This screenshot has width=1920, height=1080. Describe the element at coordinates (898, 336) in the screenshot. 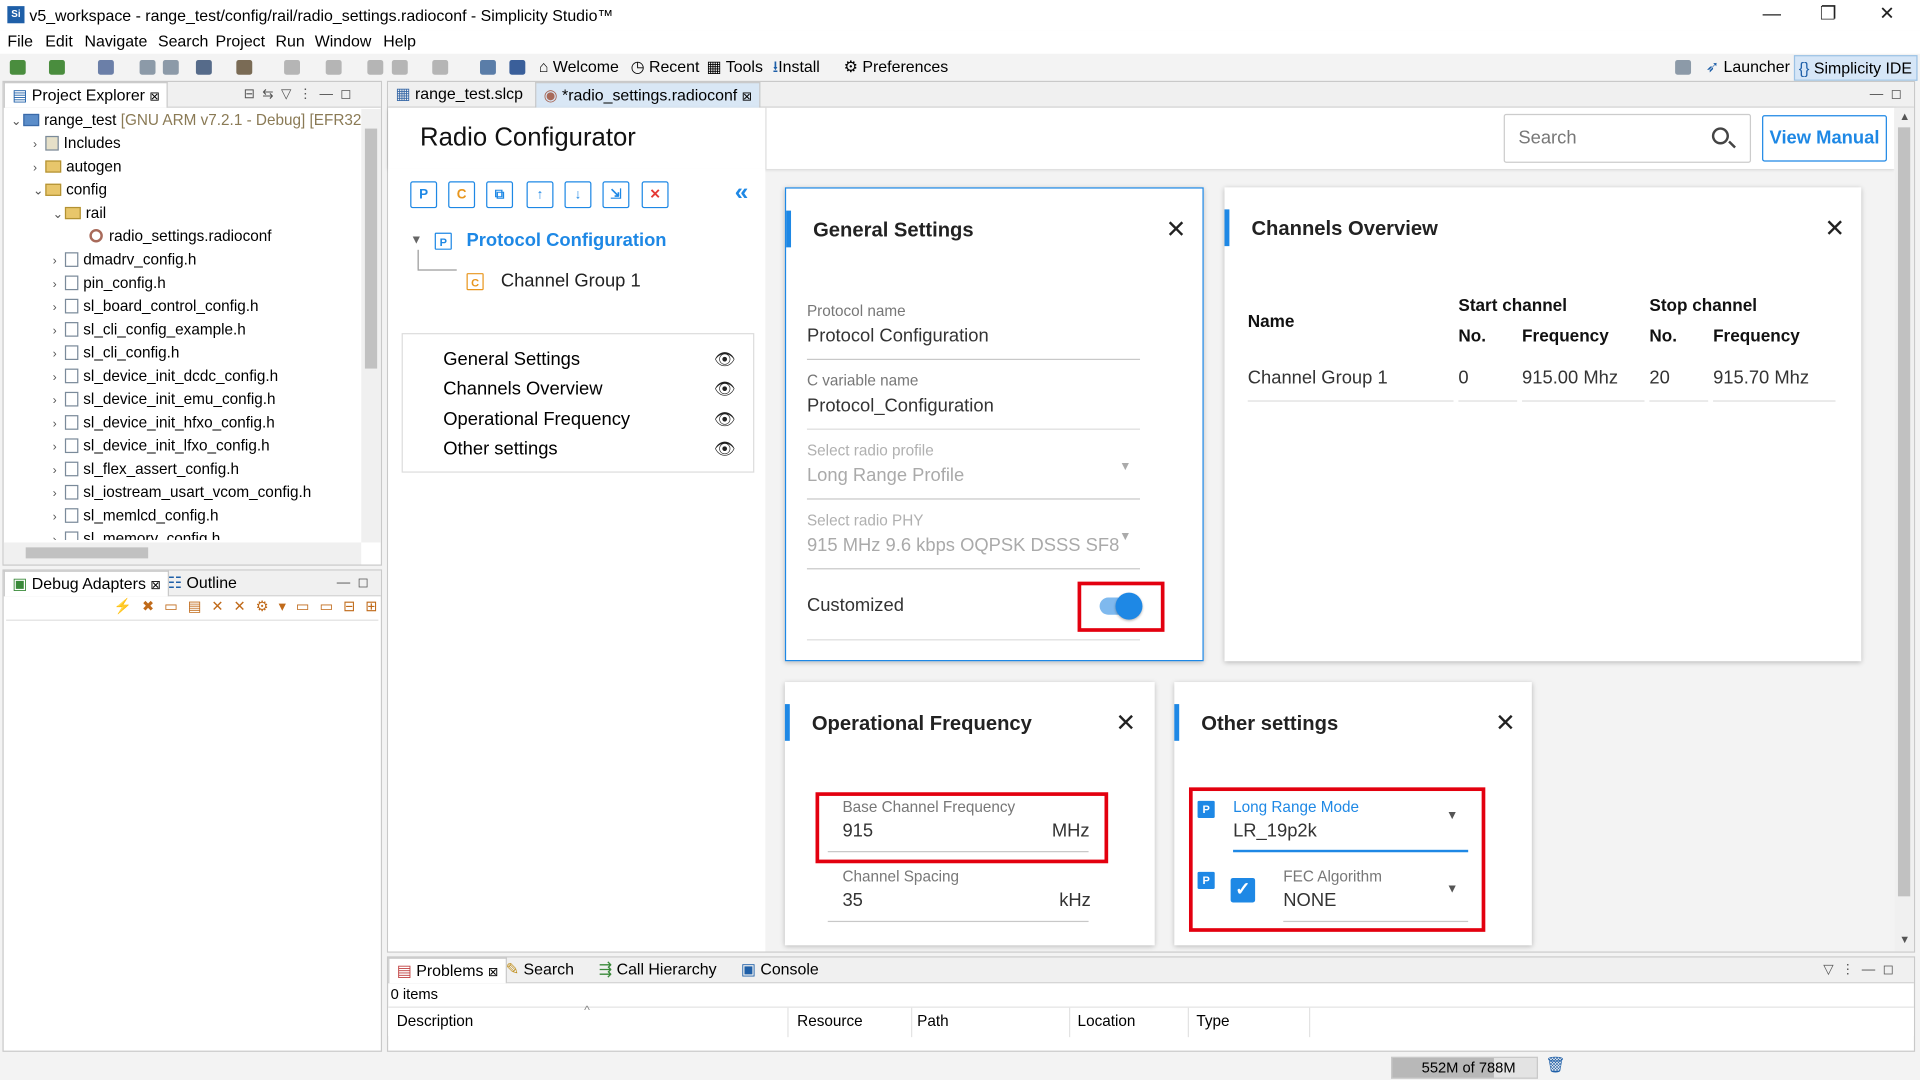

I see `protocol-name-field: Protocol Configuration` at that location.